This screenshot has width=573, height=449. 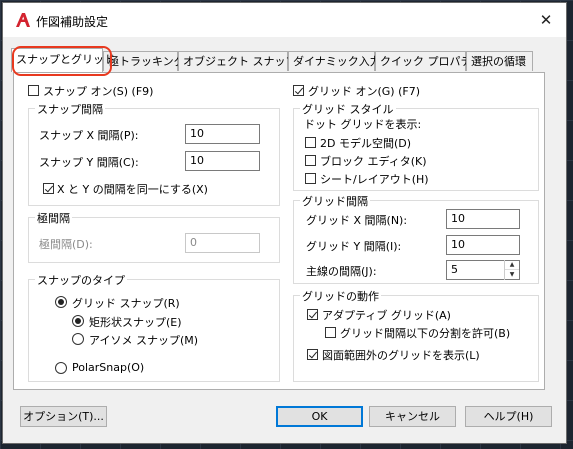 What do you see at coordinates (340, 296) in the screenshot?
I see `grid-behavior-group-title: グリッドの動作` at bounding box center [340, 296].